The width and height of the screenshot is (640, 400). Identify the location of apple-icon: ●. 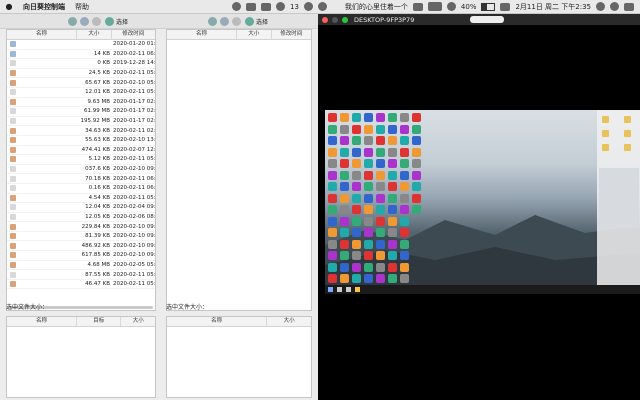
(9, 6).